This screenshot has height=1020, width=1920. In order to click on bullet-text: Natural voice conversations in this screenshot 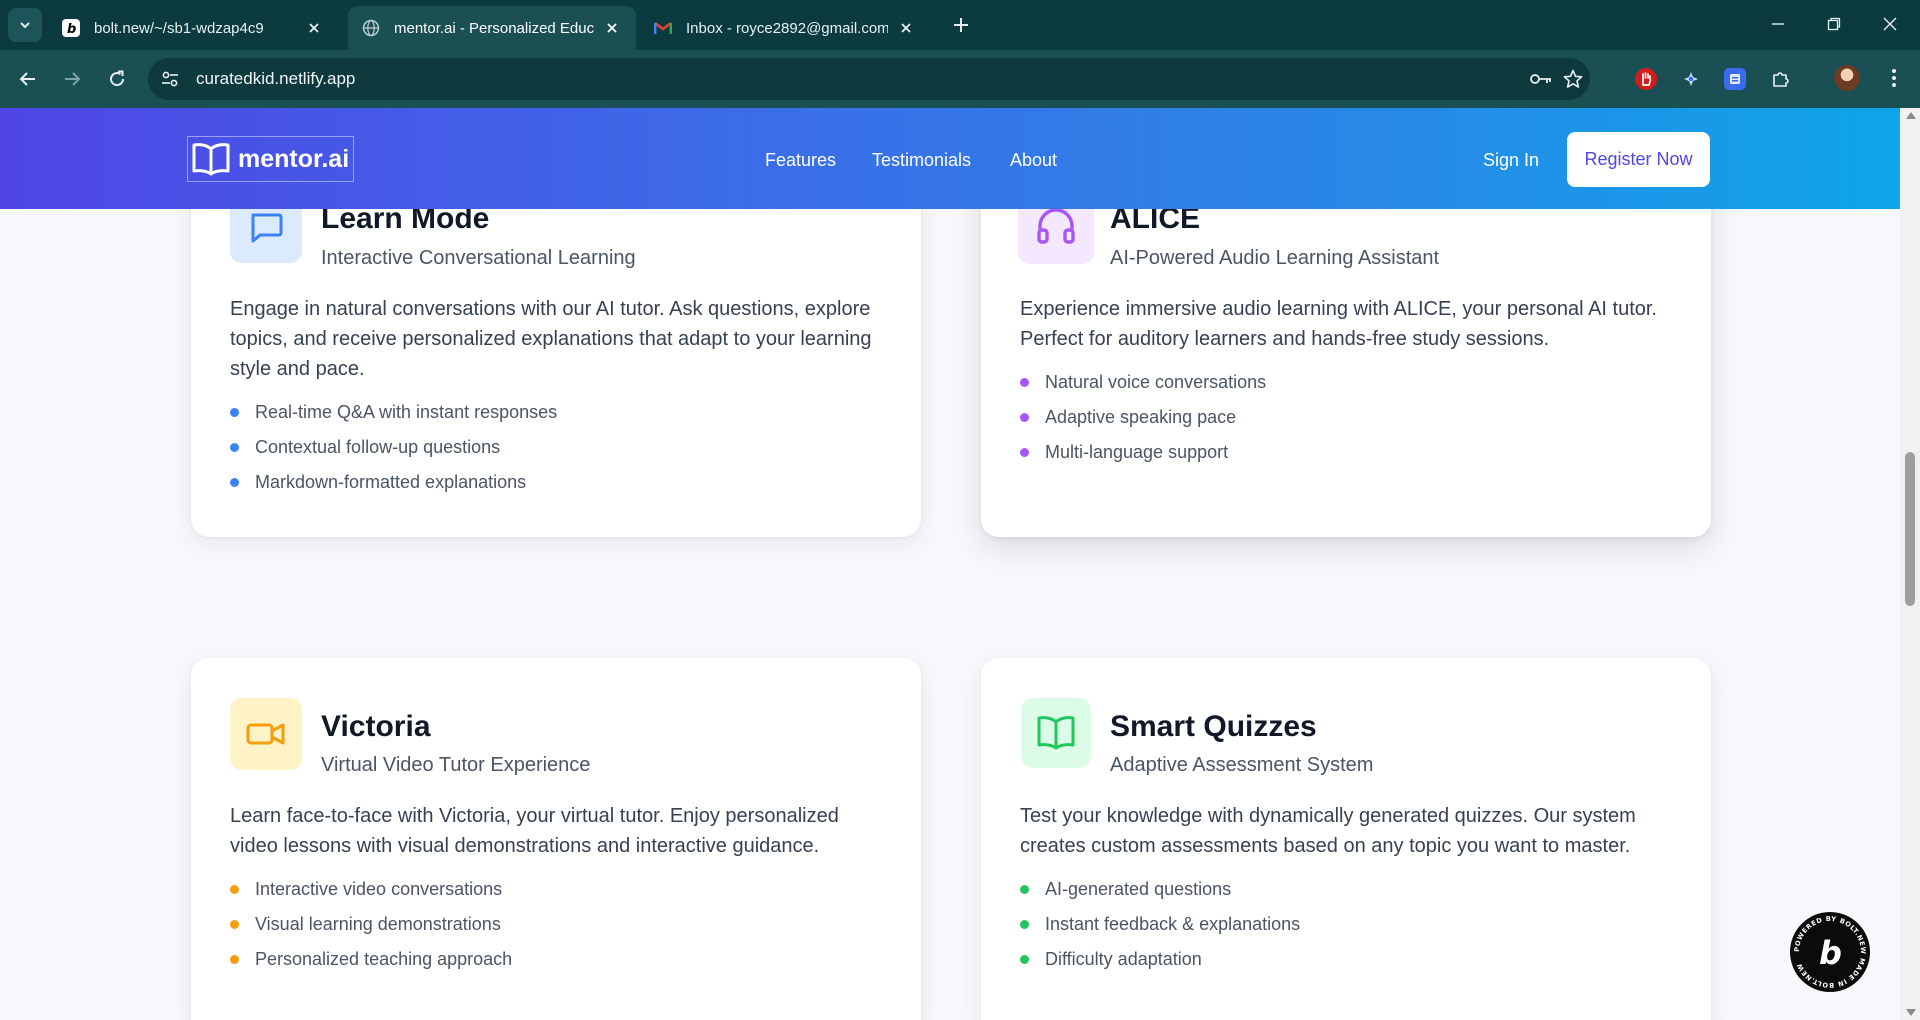, I will do `click(1156, 382)`.